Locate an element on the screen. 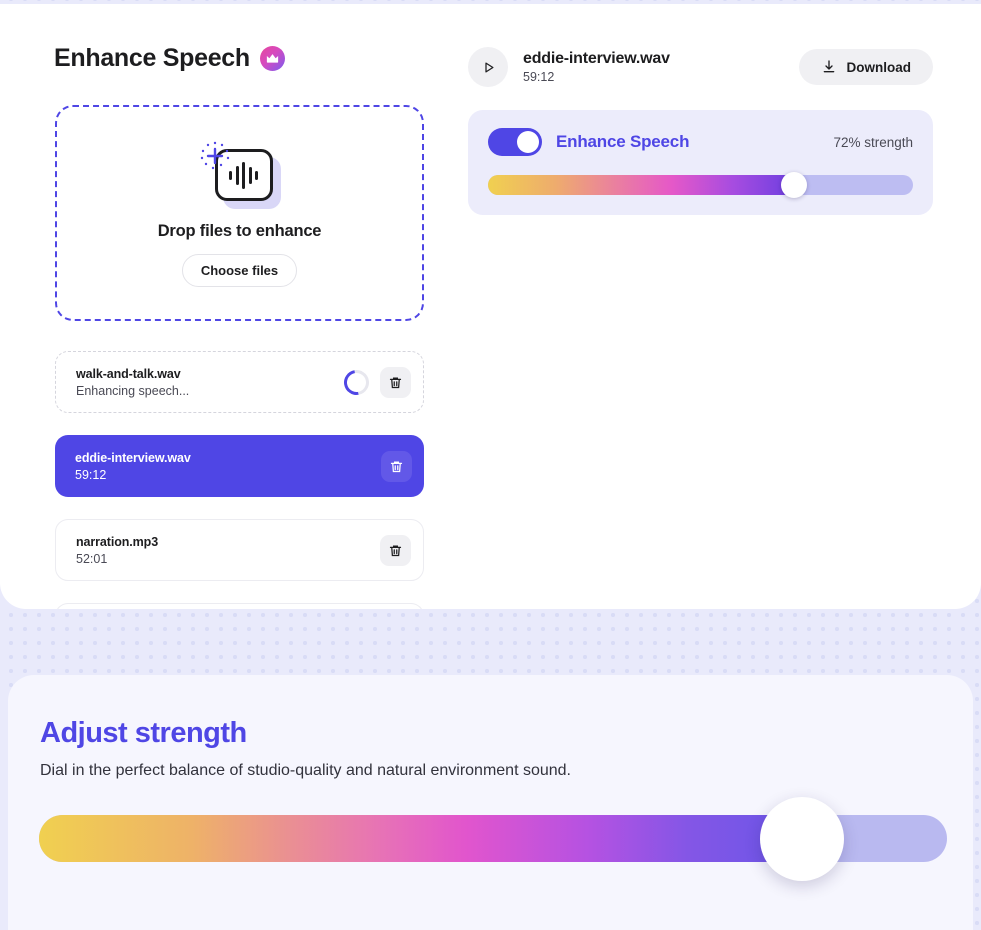 Image resolution: width=981 pixels, height=930 pixels. play-button is located at coordinates (488, 67).